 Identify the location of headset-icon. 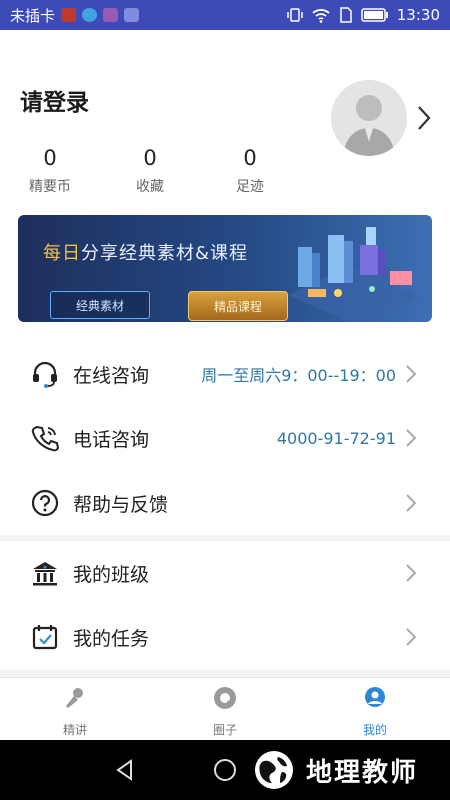
(45, 374).